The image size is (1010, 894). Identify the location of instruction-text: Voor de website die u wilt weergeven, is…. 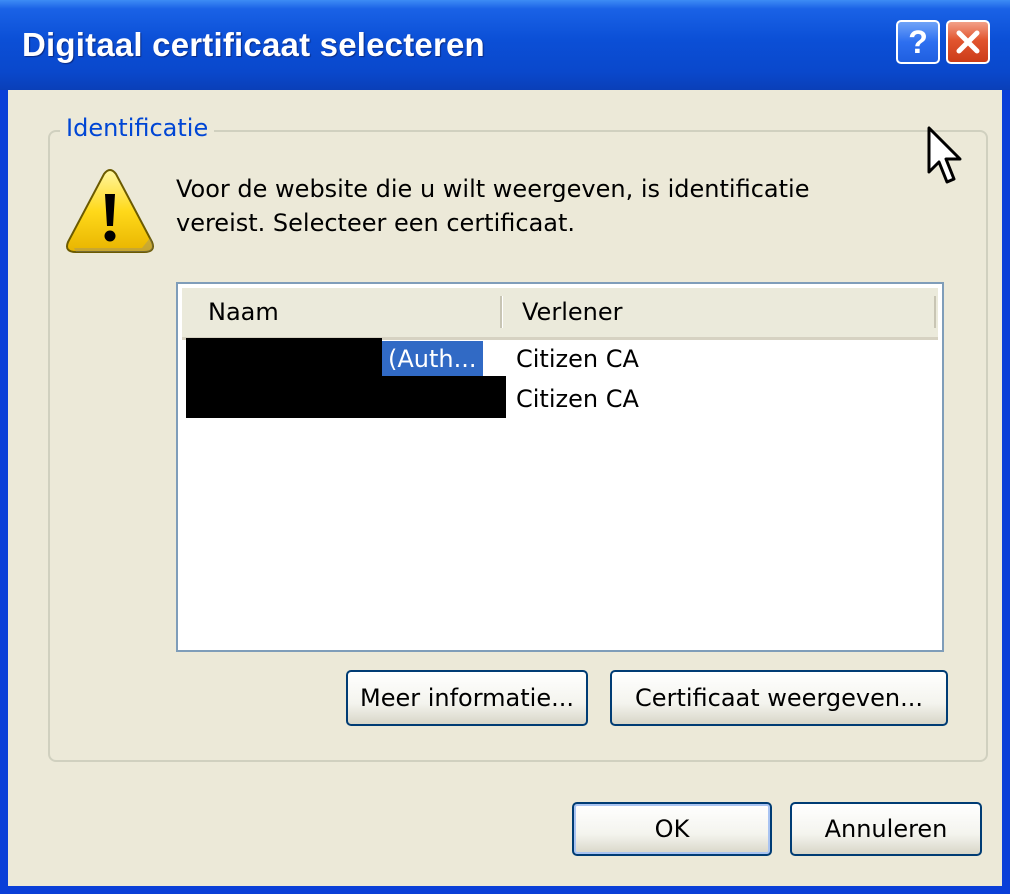
(536, 206).